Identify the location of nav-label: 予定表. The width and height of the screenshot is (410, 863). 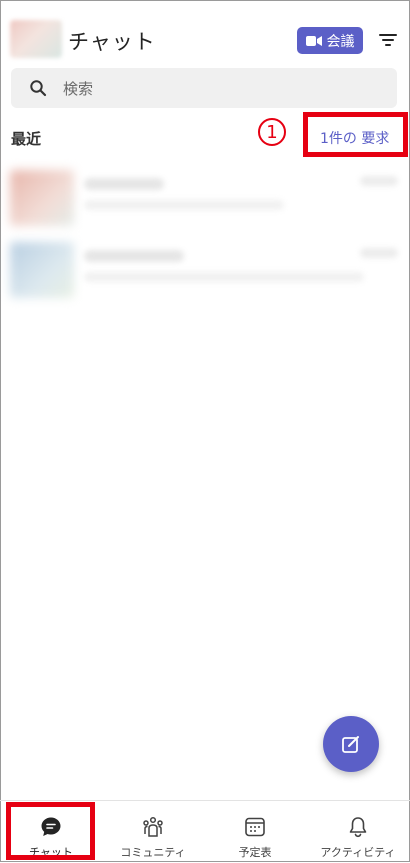
(255, 852).